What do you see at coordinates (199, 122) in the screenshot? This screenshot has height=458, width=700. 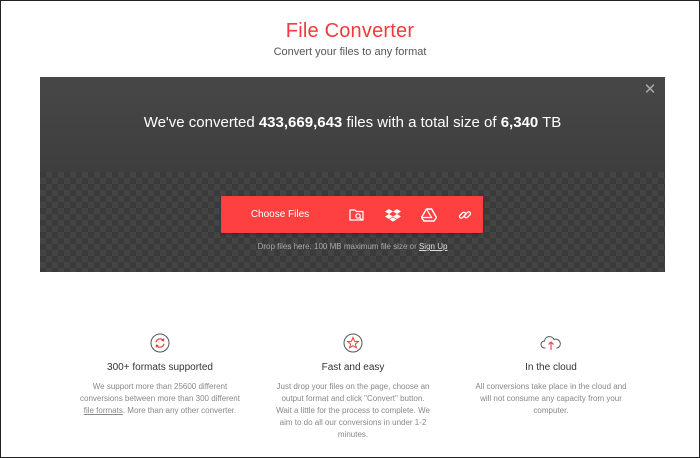 I see `stats-prefix: We've converted` at bounding box center [199, 122].